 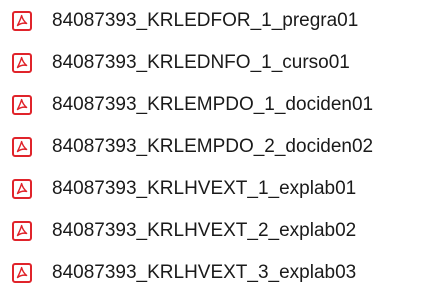 I want to click on file-item-explab01: 84087393_KRLHVEXT_1_explab01, so click(x=184, y=189).